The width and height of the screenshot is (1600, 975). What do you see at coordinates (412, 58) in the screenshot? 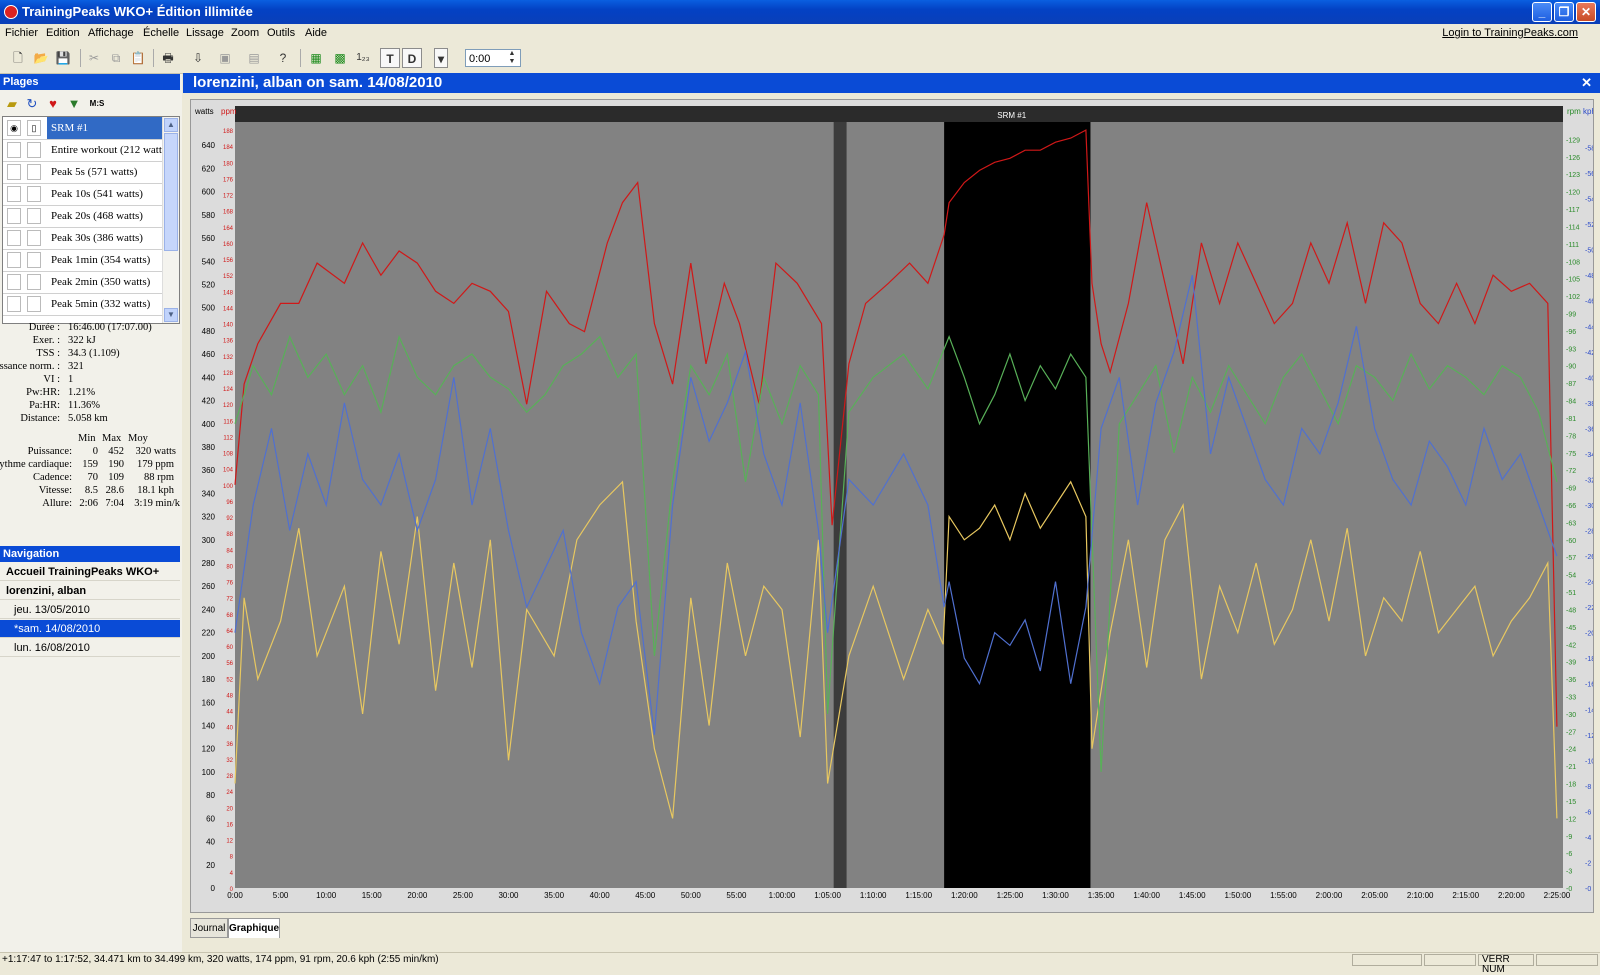
I see `distance-axis-button: D` at bounding box center [412, 58].